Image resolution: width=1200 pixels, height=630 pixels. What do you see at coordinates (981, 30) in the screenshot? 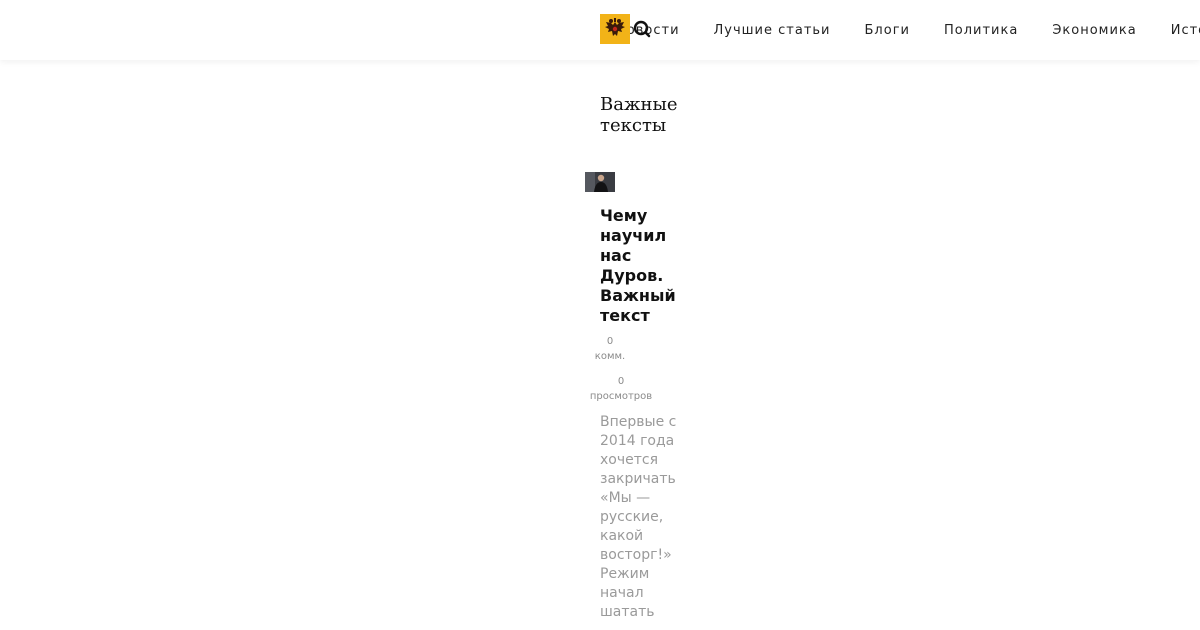
I see `nav-item-politics: Политика` at bounding box center [981, 30].